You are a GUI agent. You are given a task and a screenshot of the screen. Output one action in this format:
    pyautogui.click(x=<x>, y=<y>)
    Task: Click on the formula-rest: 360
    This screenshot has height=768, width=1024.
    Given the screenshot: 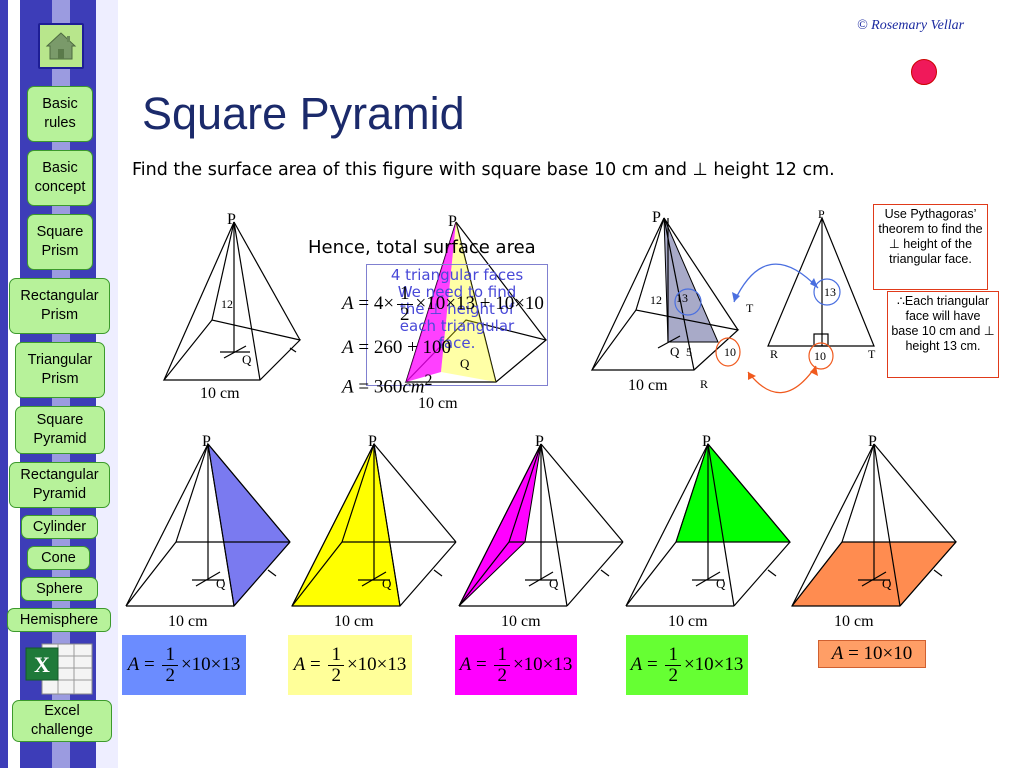 What is the action you would take?
    pyautogui.click(x=388, y=387)
    